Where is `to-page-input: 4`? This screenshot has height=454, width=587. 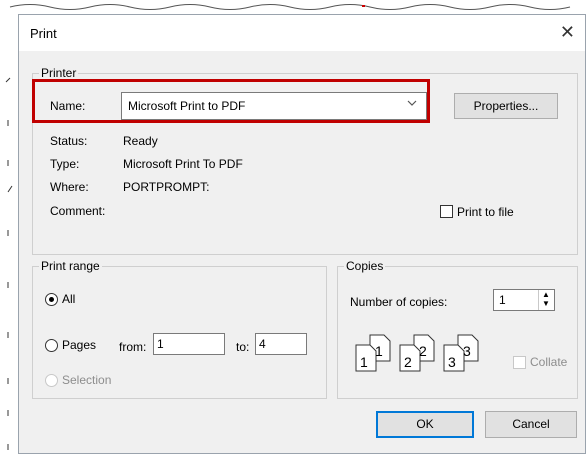
to-page-input: 4 is located at coordinates (281, 344).